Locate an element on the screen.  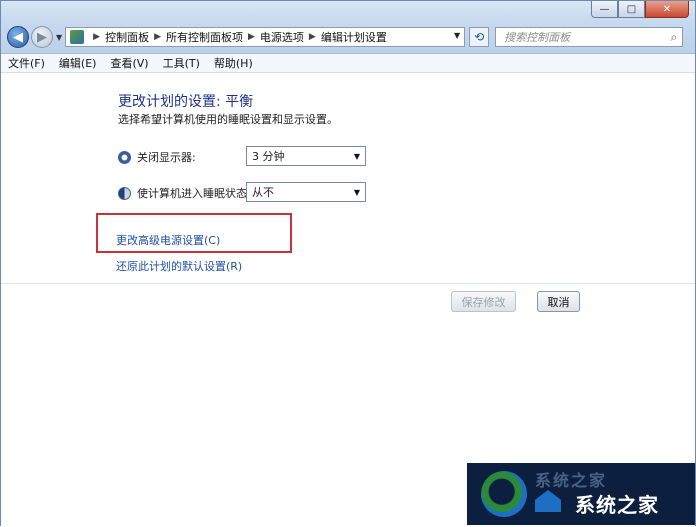
control-panel-icon is located at coordinates (77, 37).